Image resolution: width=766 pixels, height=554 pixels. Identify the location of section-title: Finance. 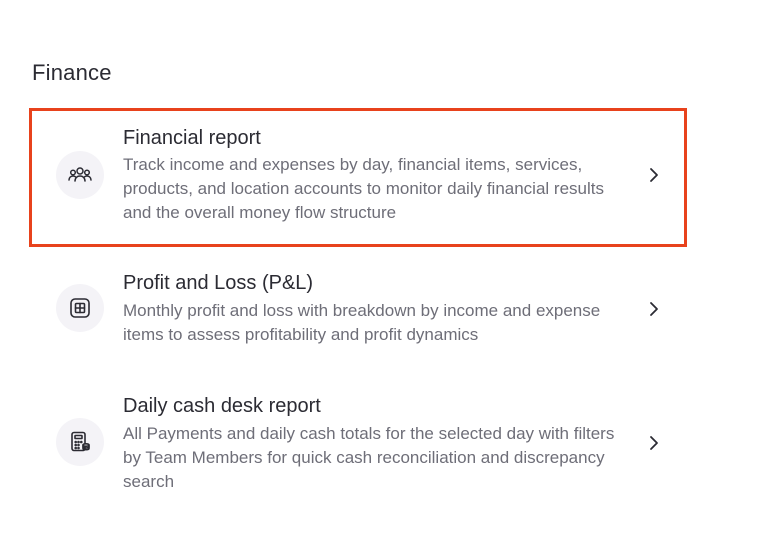
(72, 72).